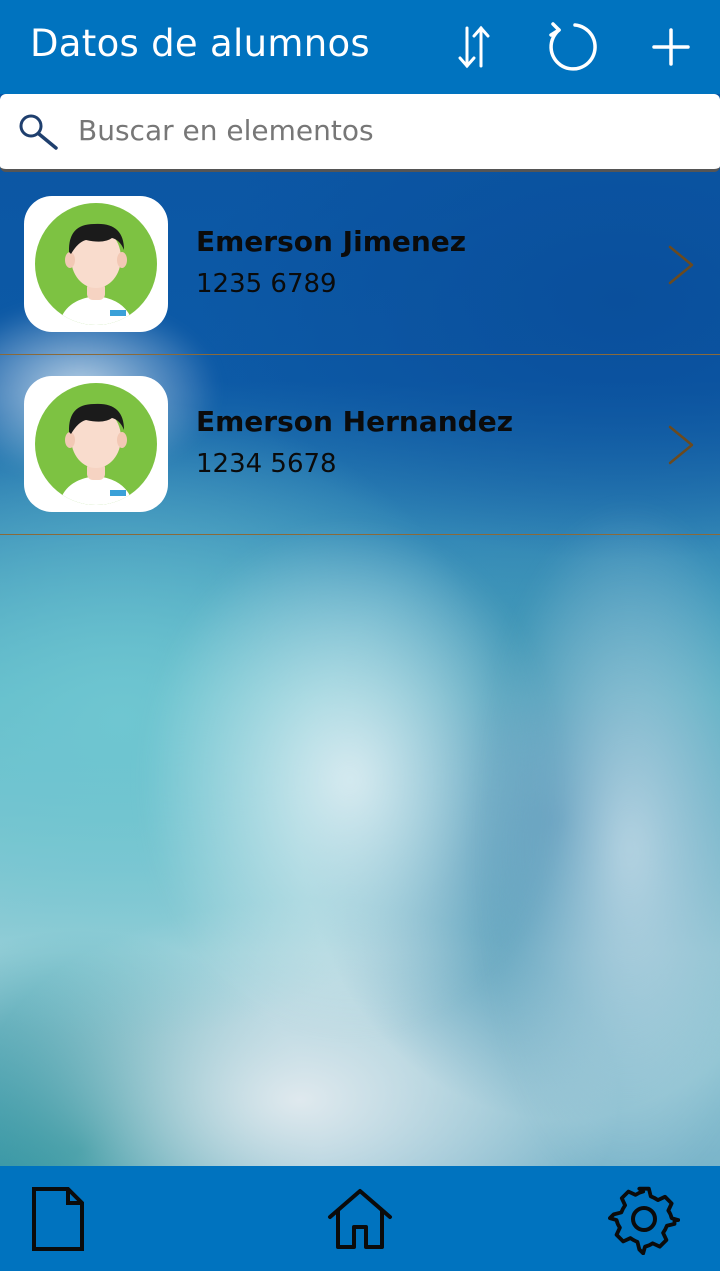 The image size is (720, 1271). Describe the element at coordinates (200, 43) in the screenshot. I see `page-title: Datos de alumnos` at that location.